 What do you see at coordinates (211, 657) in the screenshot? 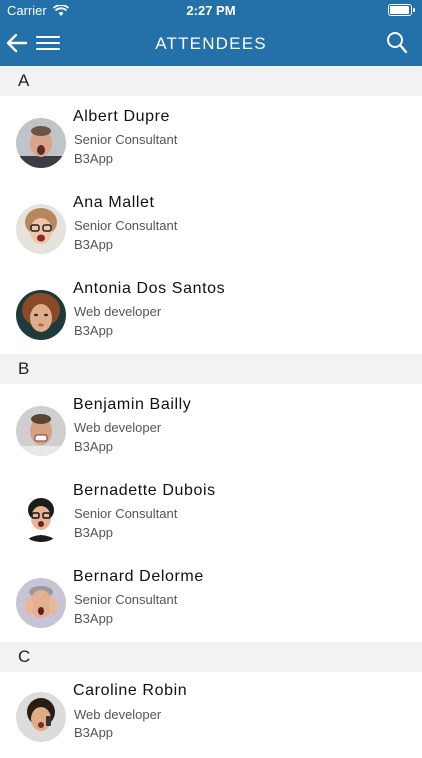
I see `section-header-c: C` at bounding box center [211, 657].